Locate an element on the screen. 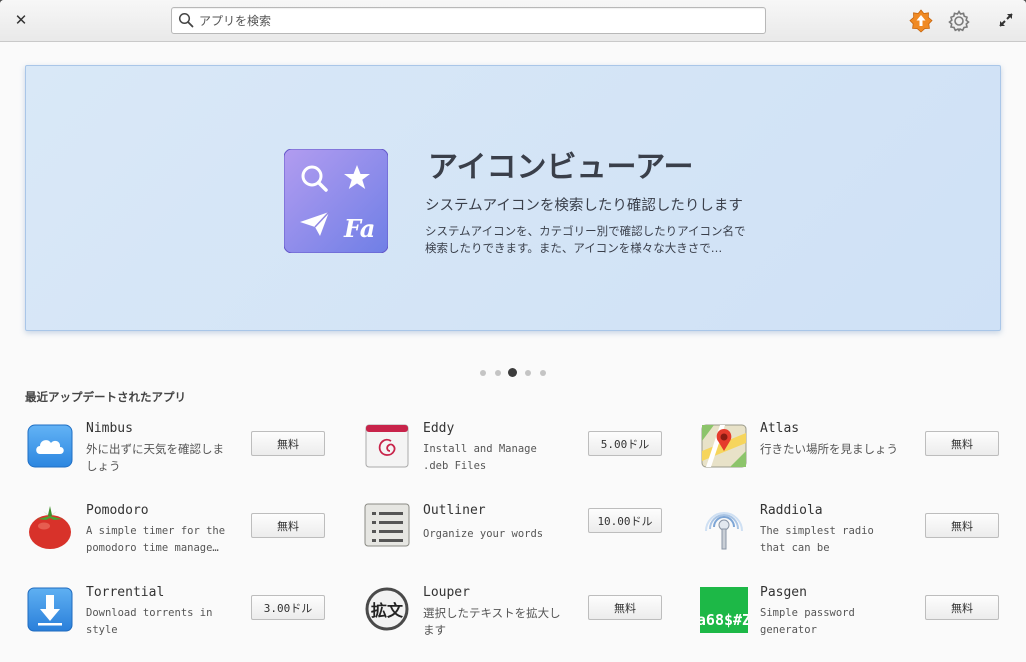 This screenshot has height=662, width=1026. app-name: Louper is located at coordinates (446, 592).